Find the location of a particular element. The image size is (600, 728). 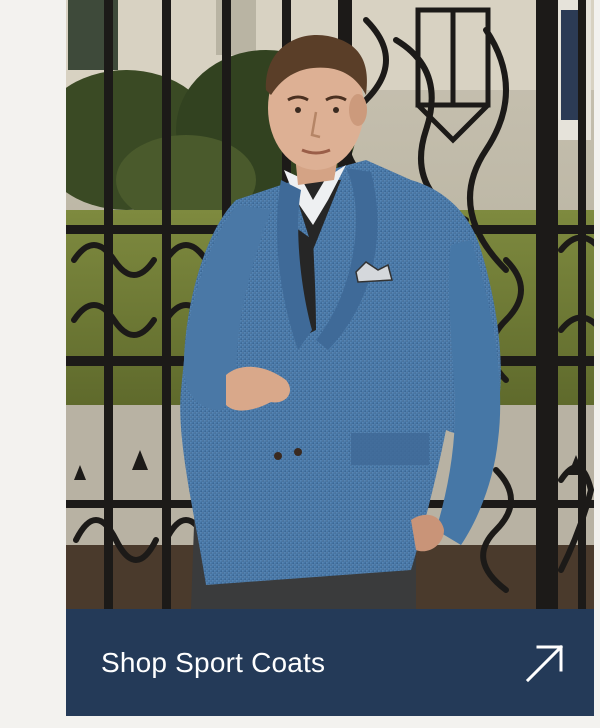

arrow-up-right-icon is located at coordinates (545, 663).